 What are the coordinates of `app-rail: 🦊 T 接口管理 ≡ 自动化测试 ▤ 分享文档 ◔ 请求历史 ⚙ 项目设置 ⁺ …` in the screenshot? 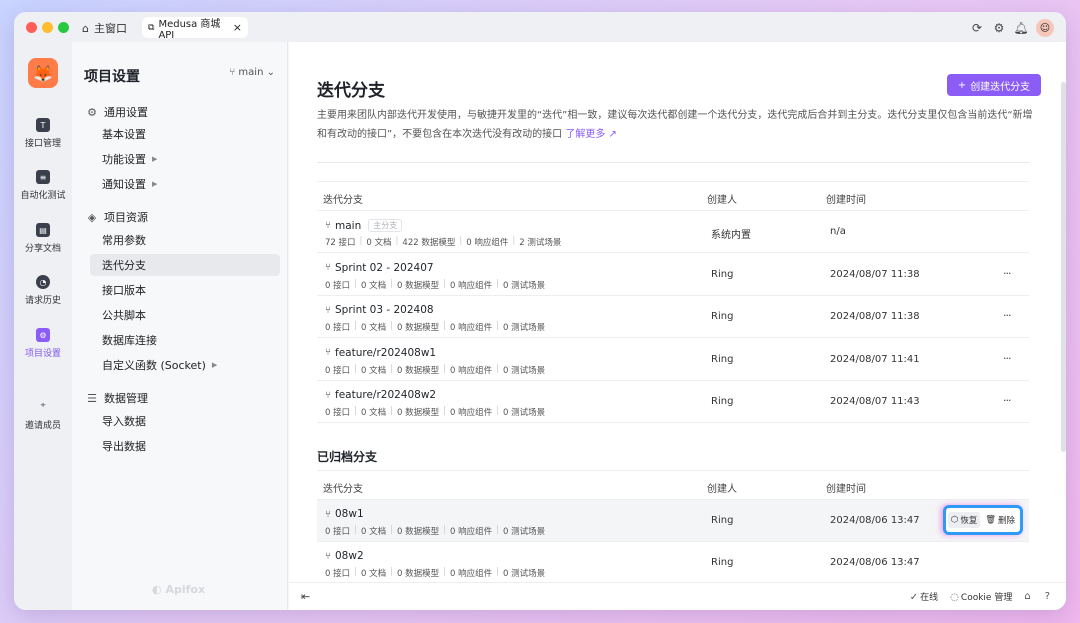 It's located at (43, 326).